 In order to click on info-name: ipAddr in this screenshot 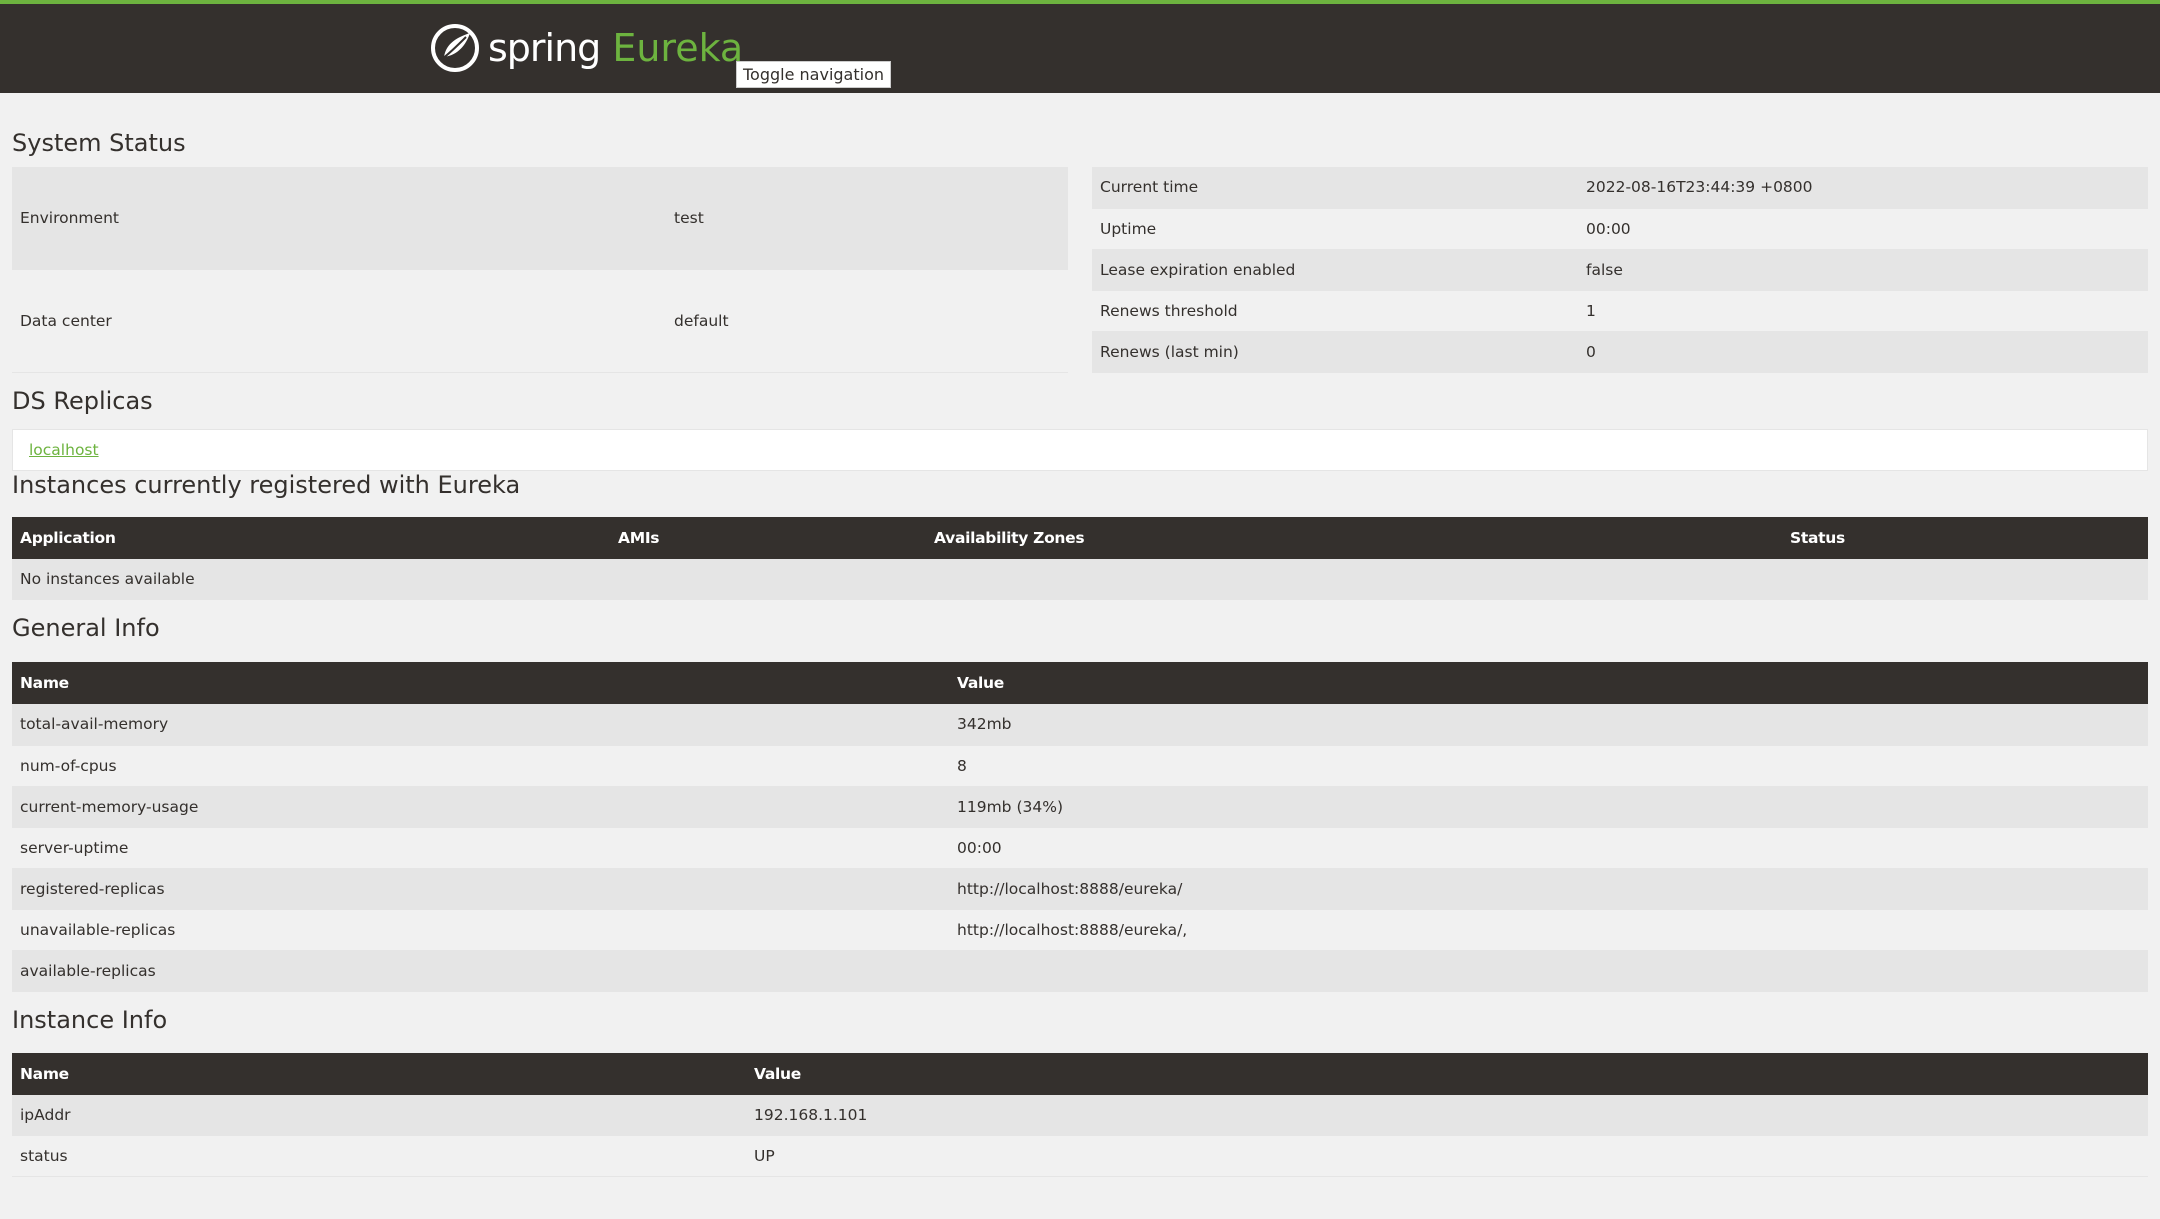, I will do `click(379, 1115)`.